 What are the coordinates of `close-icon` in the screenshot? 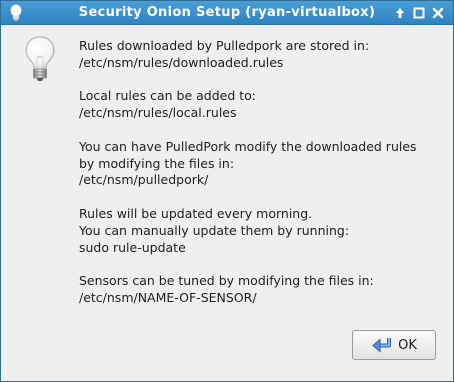 It's located at (438, 13).